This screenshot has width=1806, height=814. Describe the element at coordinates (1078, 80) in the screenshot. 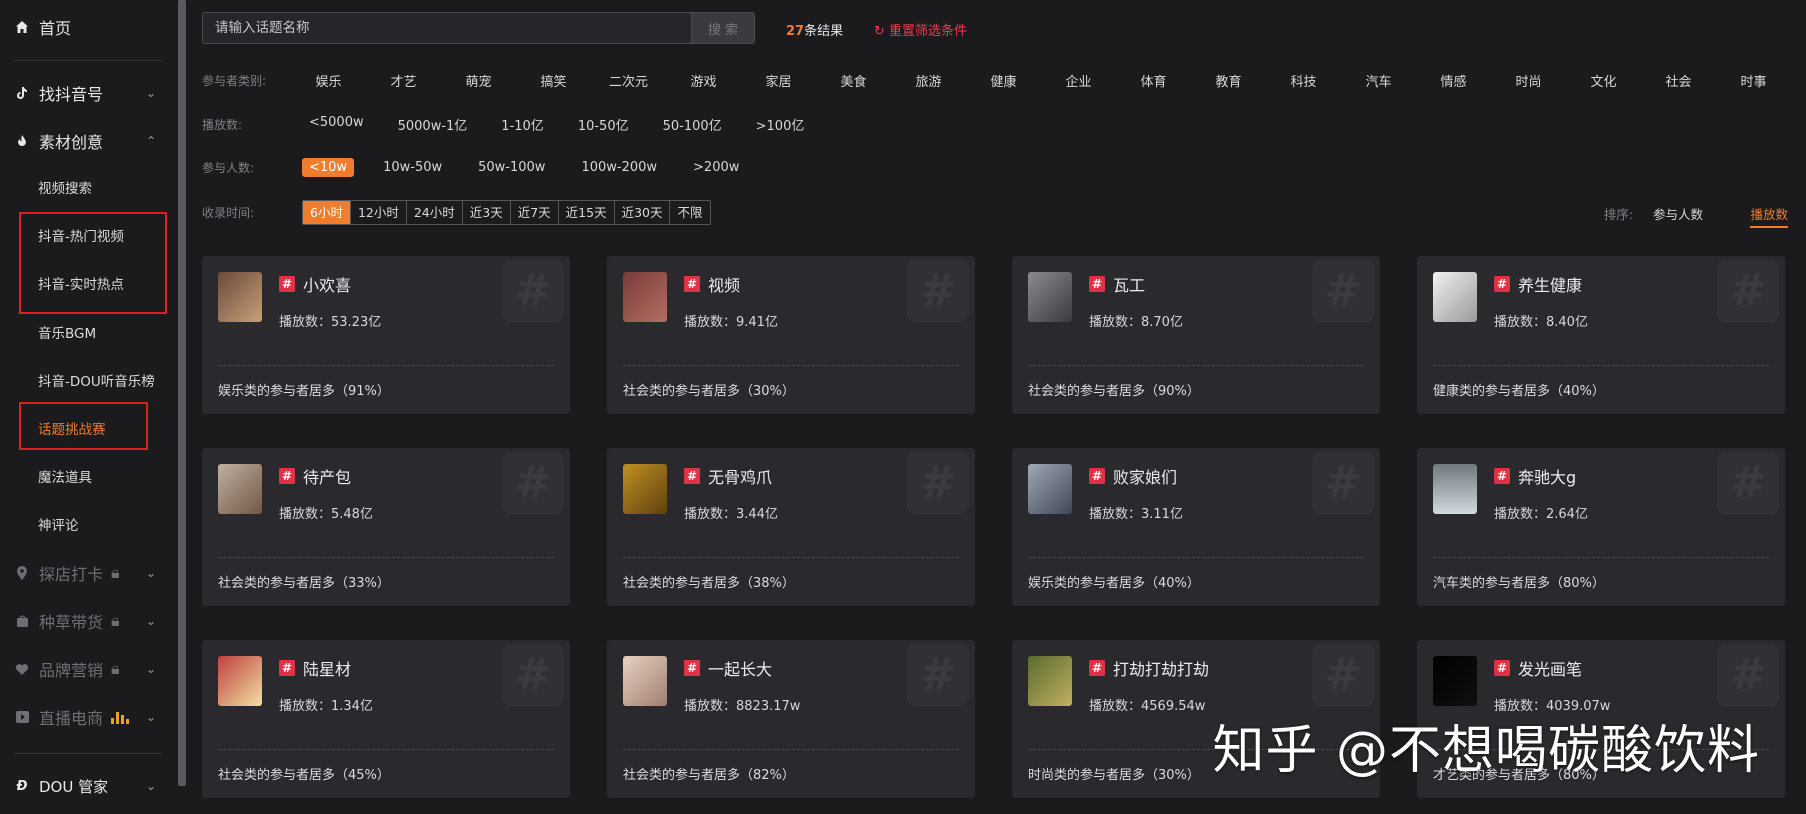

I see `category-option: 企业` at that location.